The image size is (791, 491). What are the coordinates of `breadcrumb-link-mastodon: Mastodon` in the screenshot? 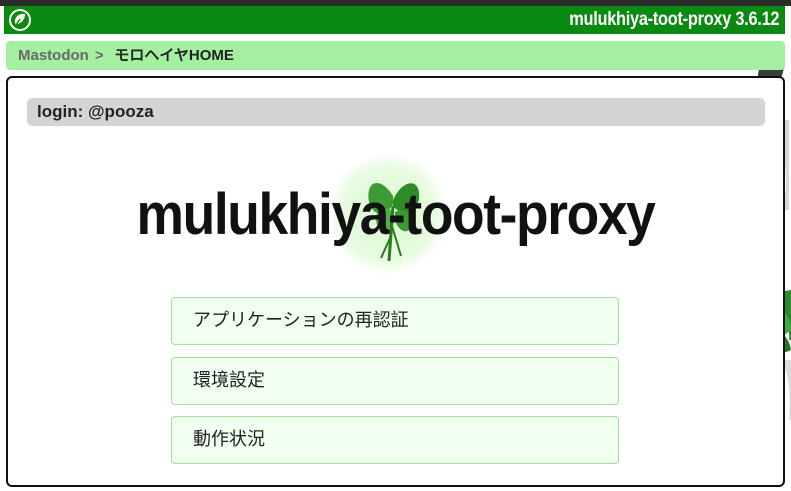 It's located at (53, 55).